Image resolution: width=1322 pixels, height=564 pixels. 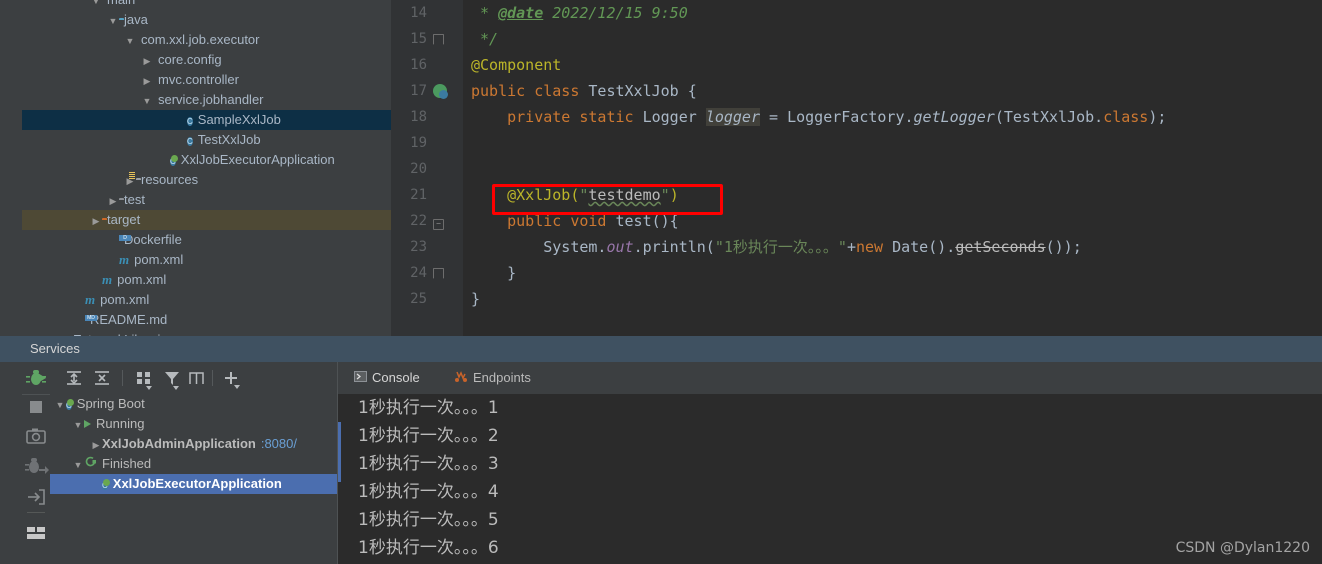 What do you see at coordinates (197, 378) in the screenshot?
I see `show-window-icon` at bounding box center [197, 378].